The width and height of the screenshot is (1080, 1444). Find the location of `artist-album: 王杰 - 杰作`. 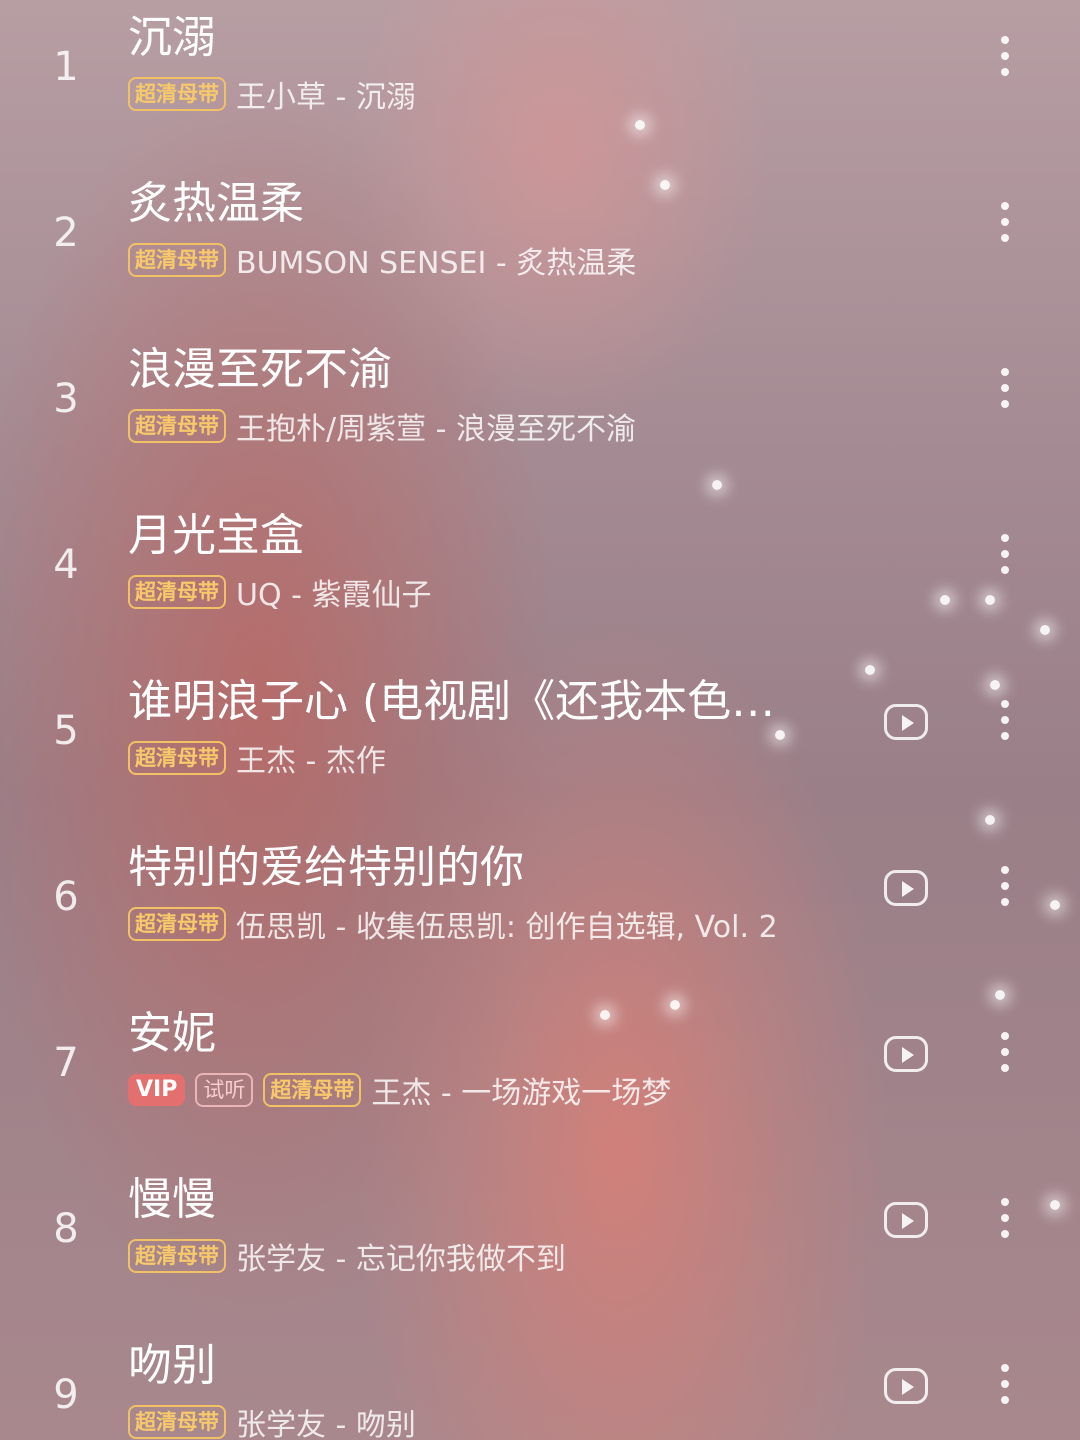

artist-album: 王杰 - 杰作 is located at coordinates (311, 761).